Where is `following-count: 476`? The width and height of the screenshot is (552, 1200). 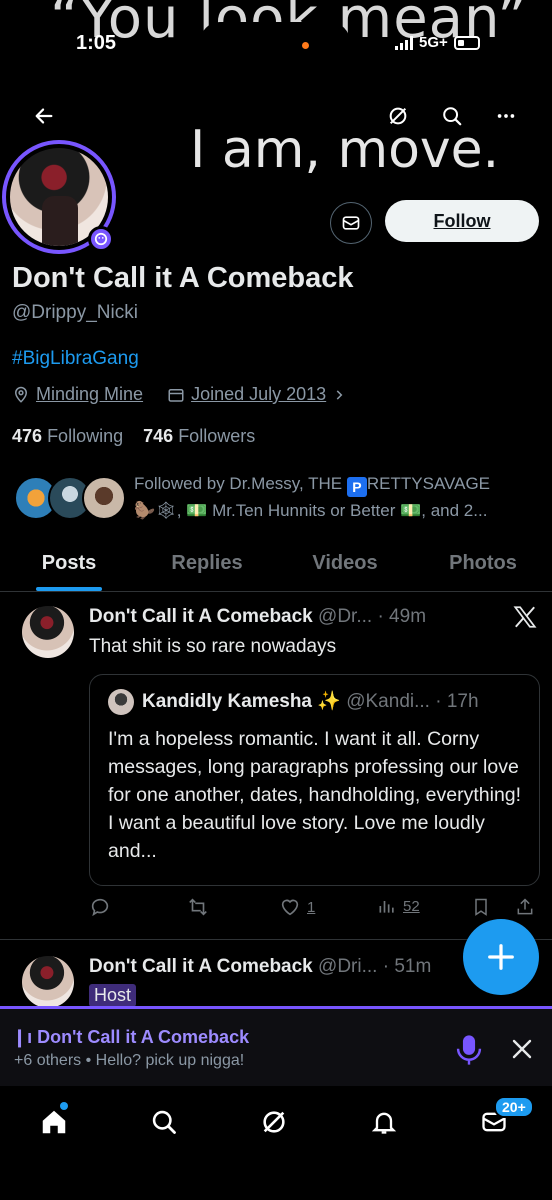
following-count: 476 is located at coordinates (27, 436).